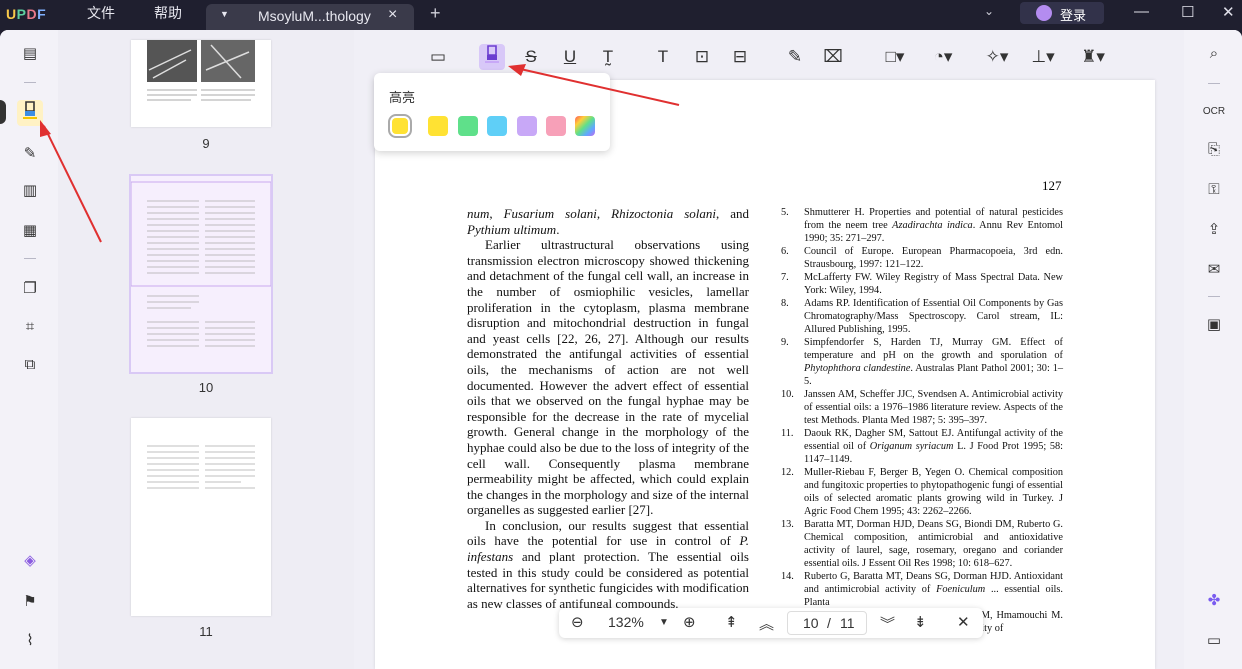  Describe the element at coordinates (30, 602) in the screenshot. I see `bookmark-icon: ⚑` at that location.